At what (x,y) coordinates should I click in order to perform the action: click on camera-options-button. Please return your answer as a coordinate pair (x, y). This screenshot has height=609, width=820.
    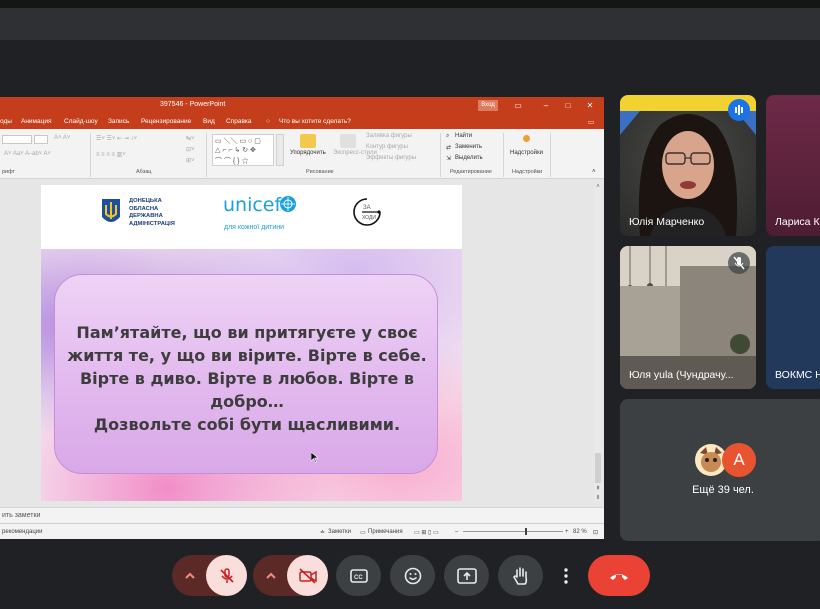
    Looking at the image, I should click on (270, 575).